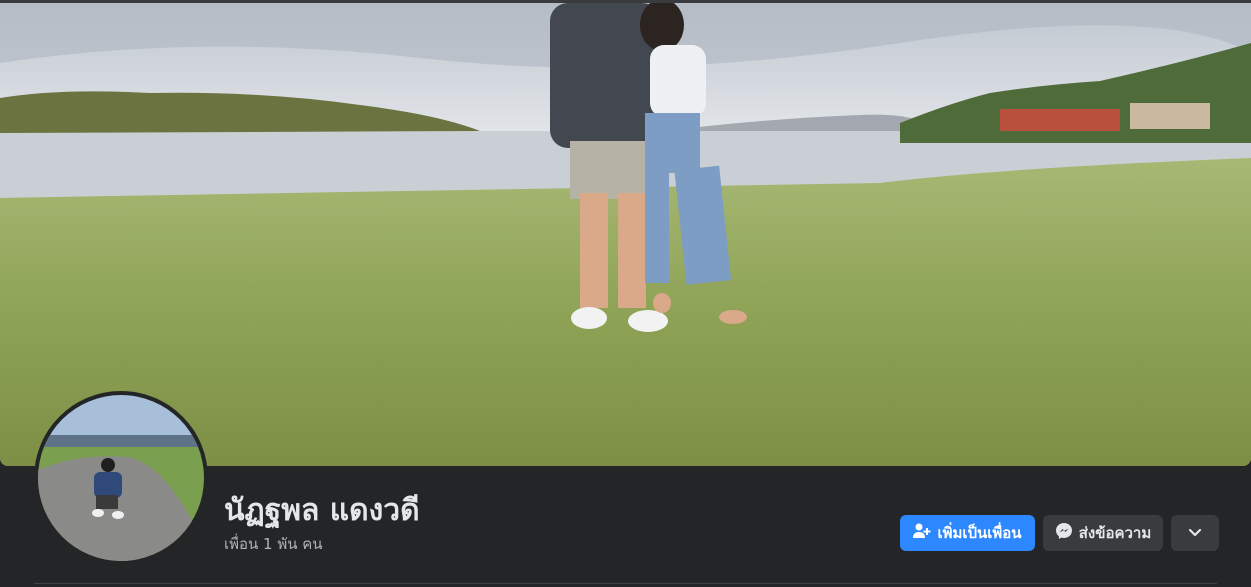 The width and height of the screenshot is (1251, 587). What do you see at coordinates (922, 533) in the screenshot?
I see `add-friend-icon` at bounding box center [922, 533].